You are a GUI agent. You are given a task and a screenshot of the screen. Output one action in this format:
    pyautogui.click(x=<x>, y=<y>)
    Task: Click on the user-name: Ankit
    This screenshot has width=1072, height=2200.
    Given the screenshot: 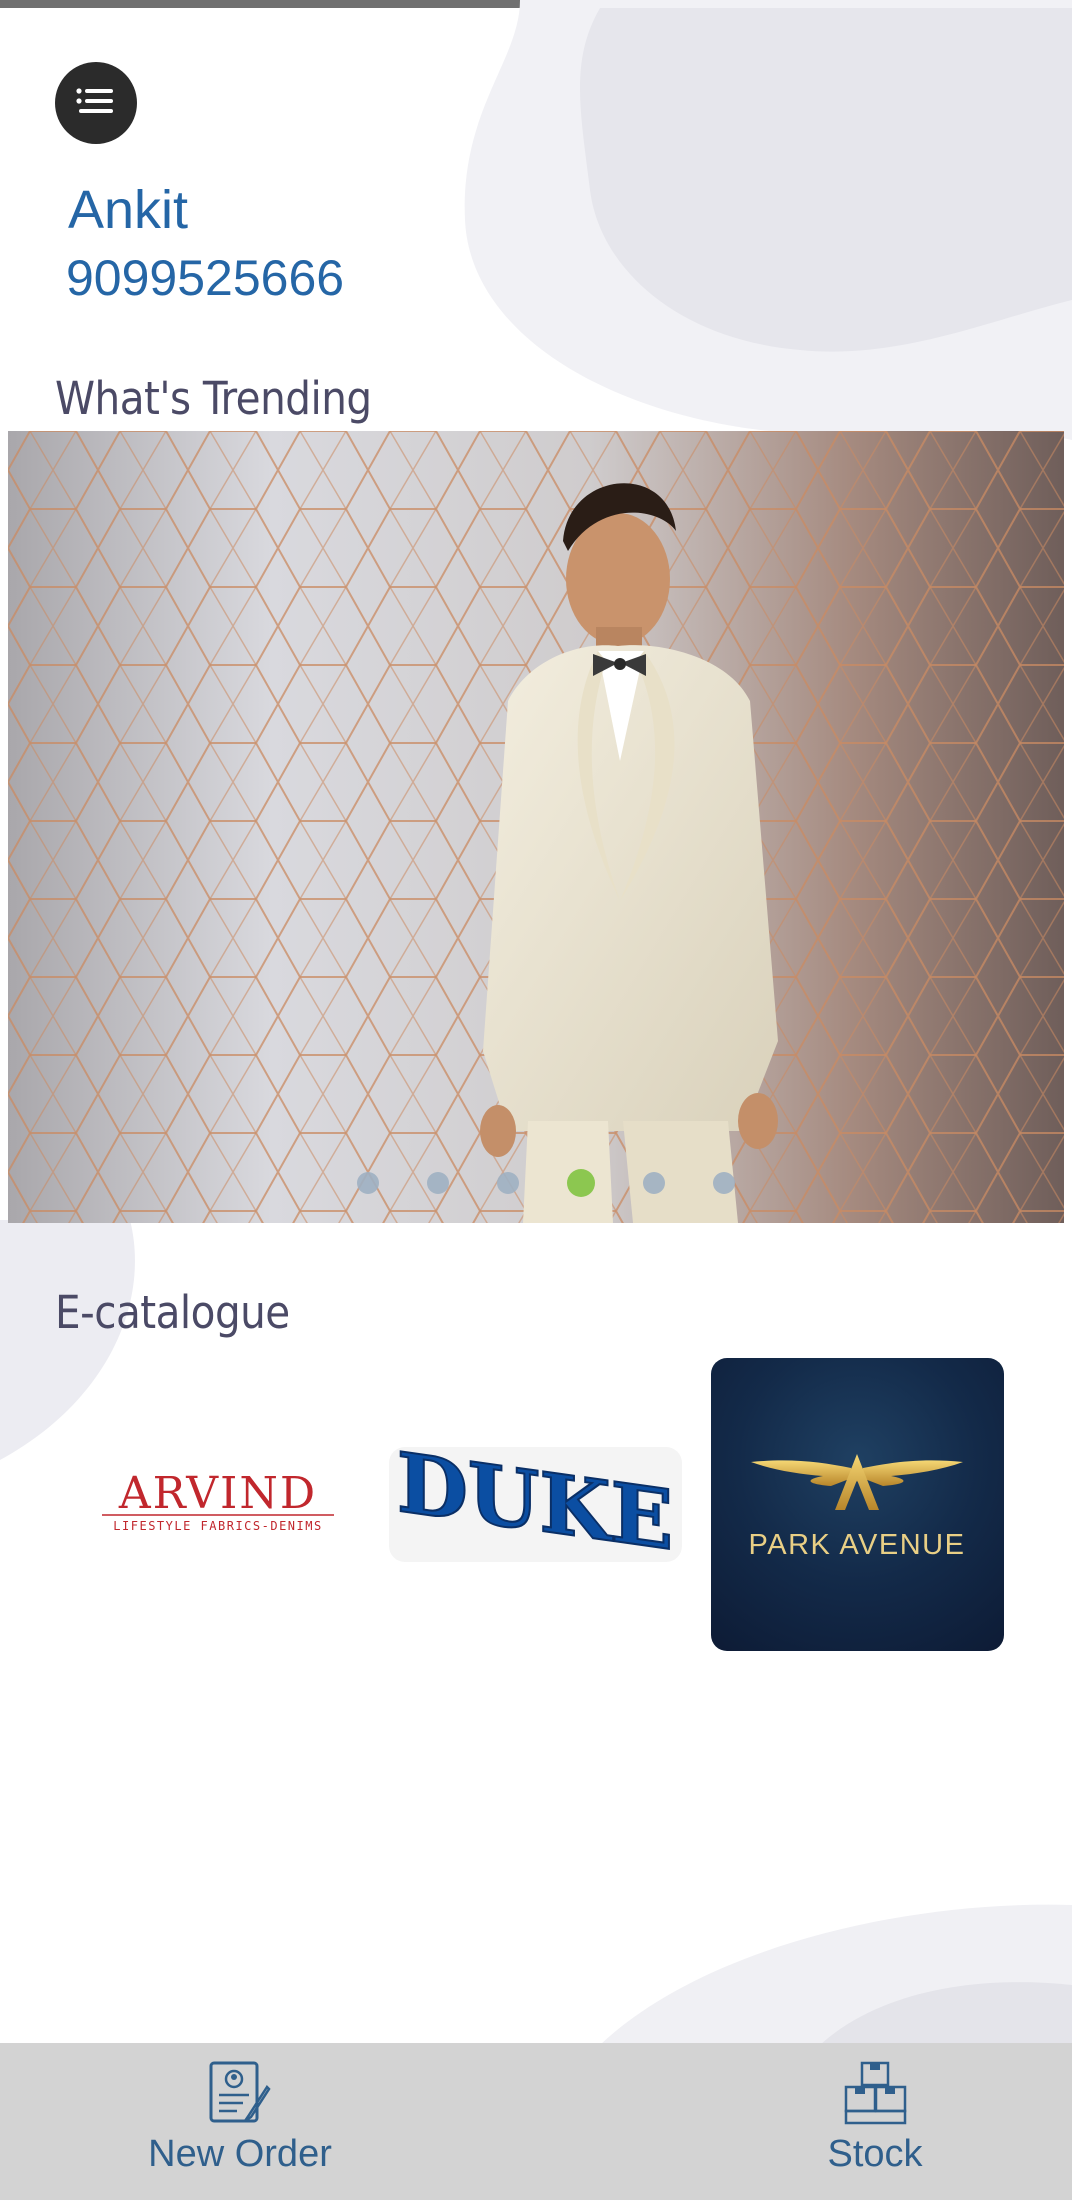 What is the action you would take?
    pyautogui.click(x=128, y=210)
    